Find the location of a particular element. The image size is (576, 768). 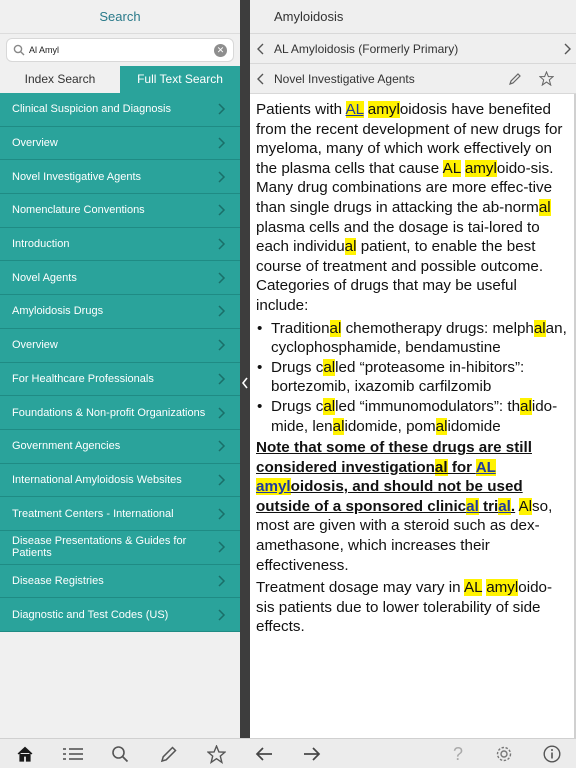

index-search-tab: Index Search is located at coordinates (60, 79).